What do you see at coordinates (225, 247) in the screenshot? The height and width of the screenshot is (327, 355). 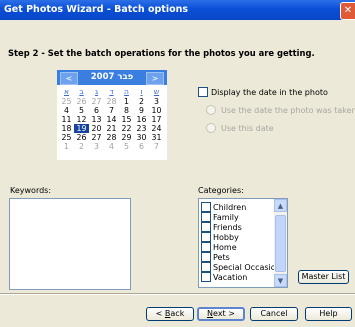 I see `category-label: Home` at bounding box center [225, 247].